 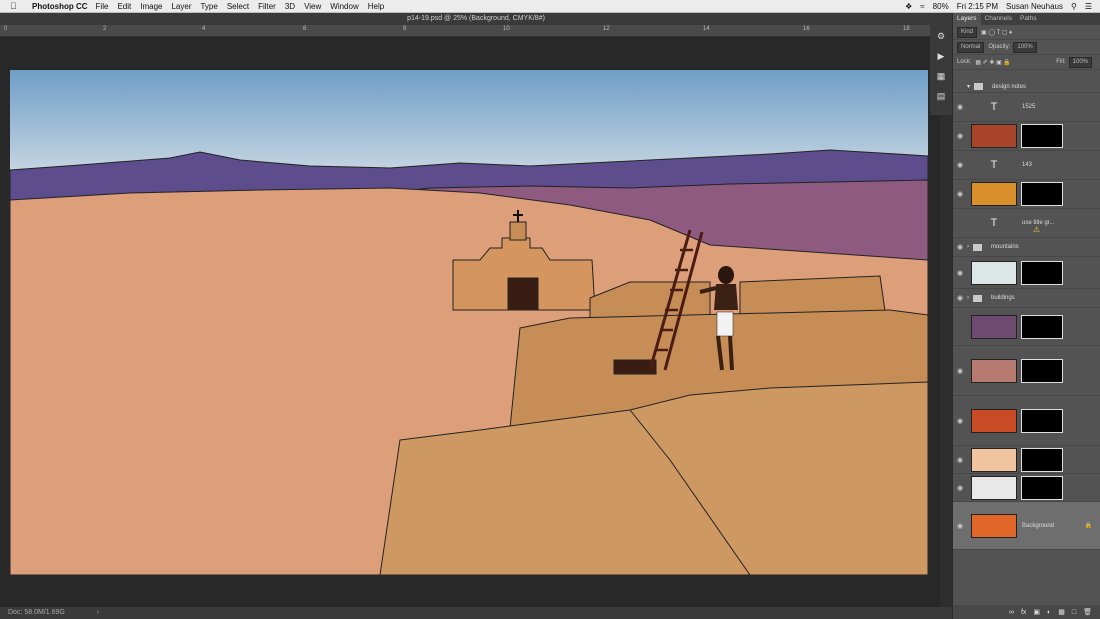 I want to click on layer-image, so click(x=1026, y=327).